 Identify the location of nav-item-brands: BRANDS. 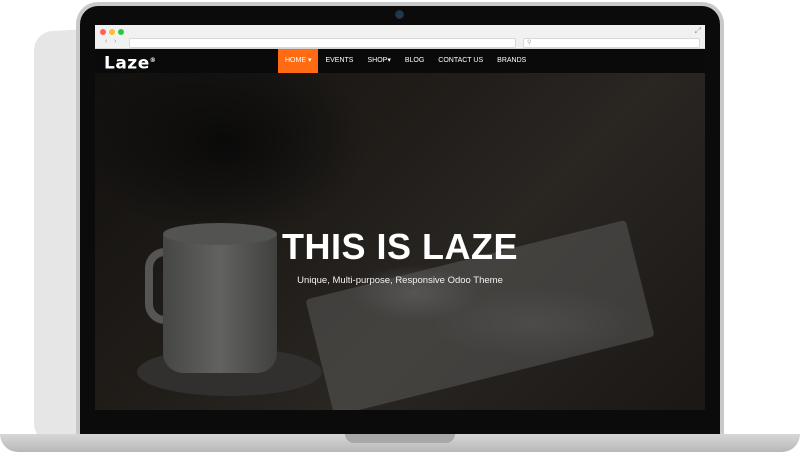
(511, 61).